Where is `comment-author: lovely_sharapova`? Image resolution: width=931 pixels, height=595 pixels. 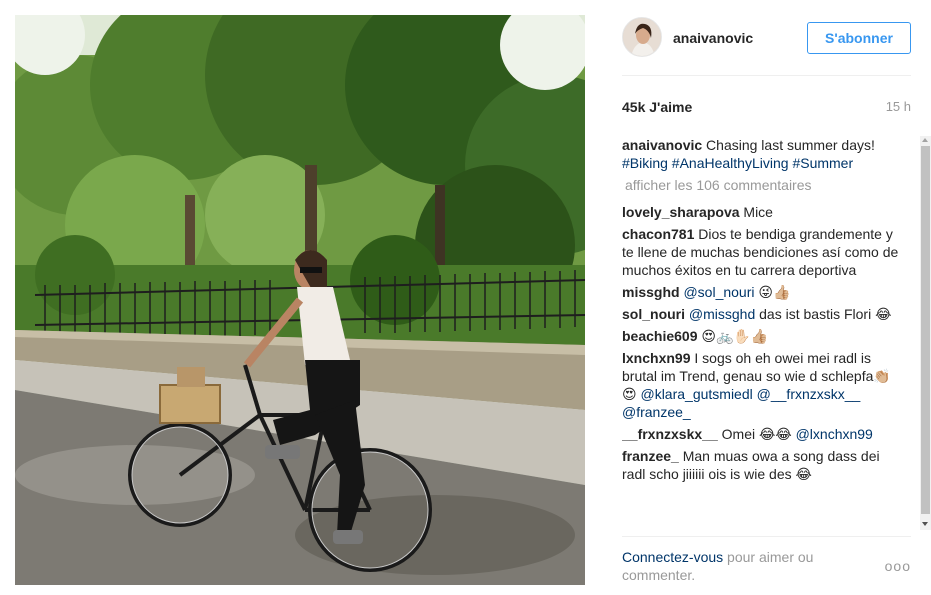
comment-author: lovely_sharapova is located at coordinates (681, 212).